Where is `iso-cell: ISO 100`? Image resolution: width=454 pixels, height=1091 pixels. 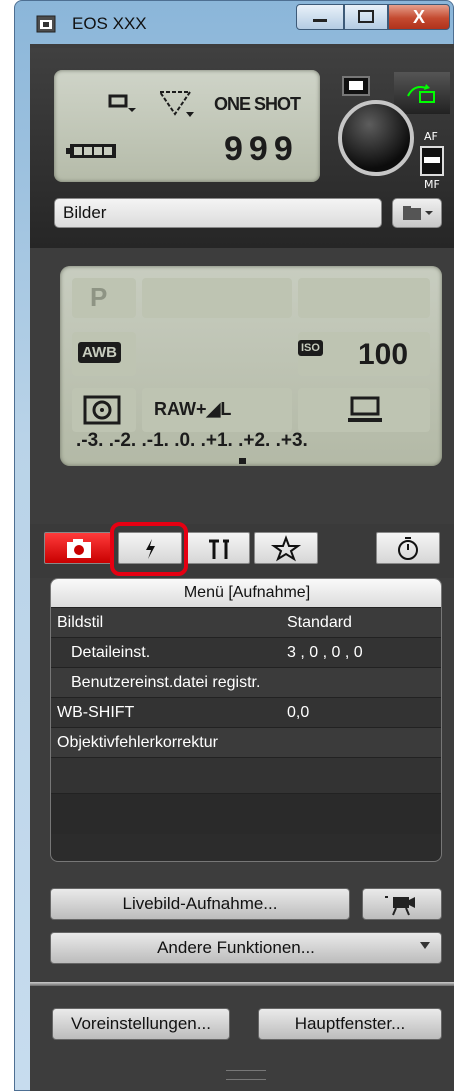
iso-cell: ISO 100 is located at coordinates (364, 354).